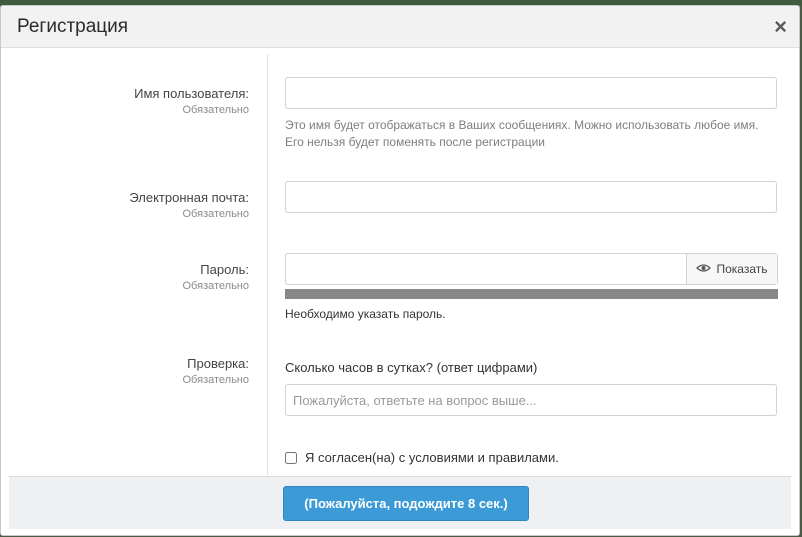 The height and width of the screenshot is (537, 802). What do you see at coordinates (531, 294) in the screenshot?
I see `password-strength-meter` at bounding box center [531, 294].